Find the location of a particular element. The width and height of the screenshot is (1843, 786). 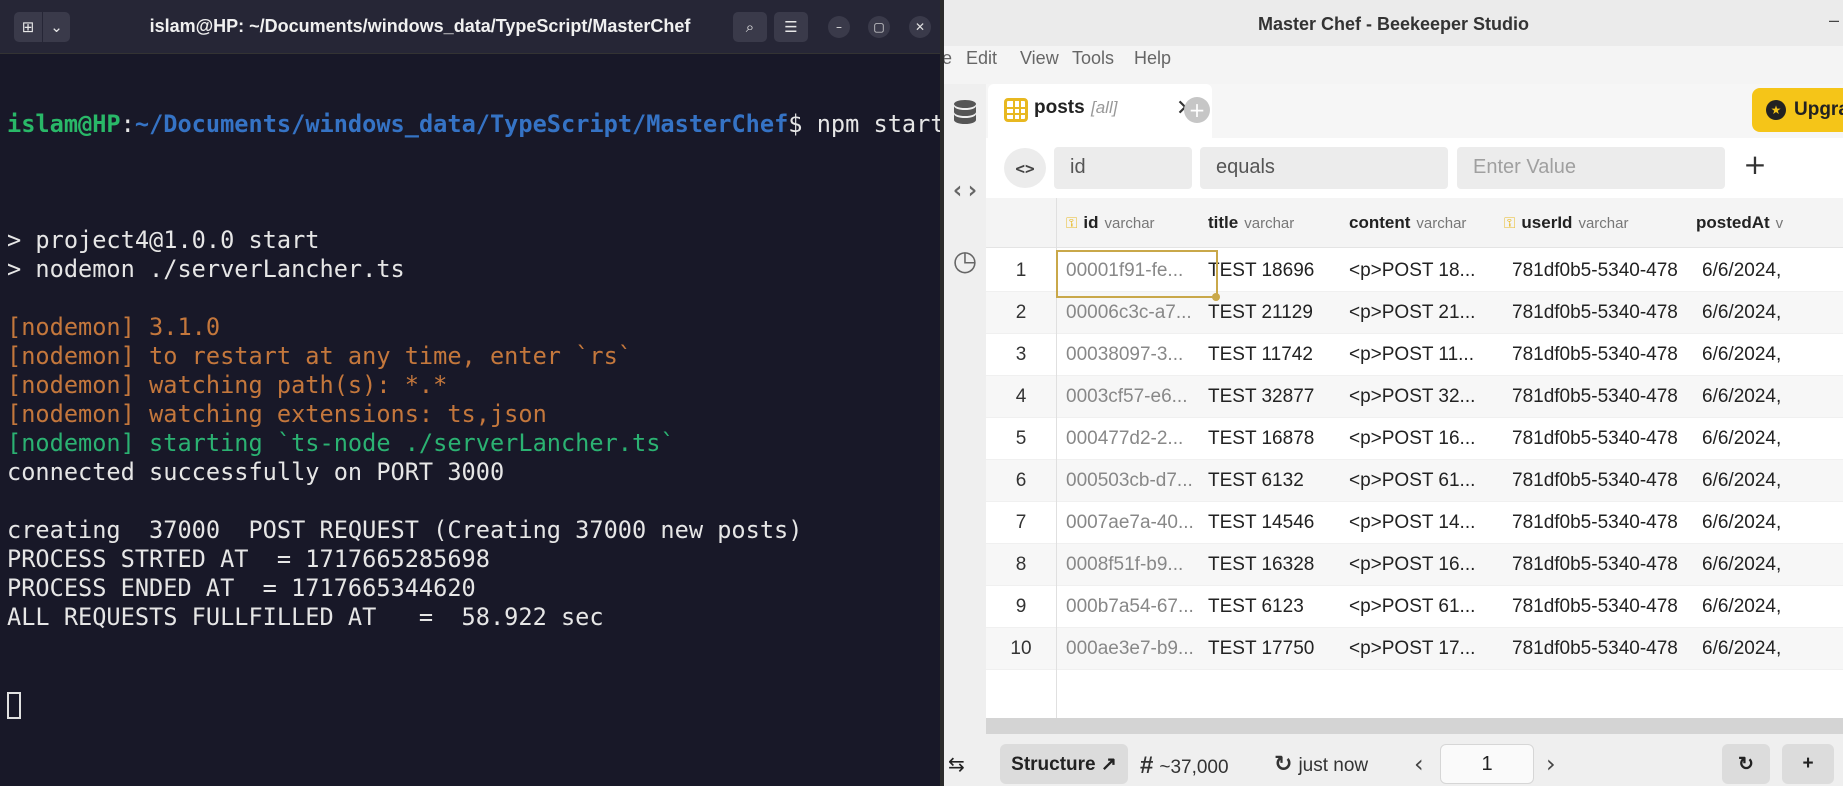

menu-item-help: Help is located at coordinates (1152, 58).